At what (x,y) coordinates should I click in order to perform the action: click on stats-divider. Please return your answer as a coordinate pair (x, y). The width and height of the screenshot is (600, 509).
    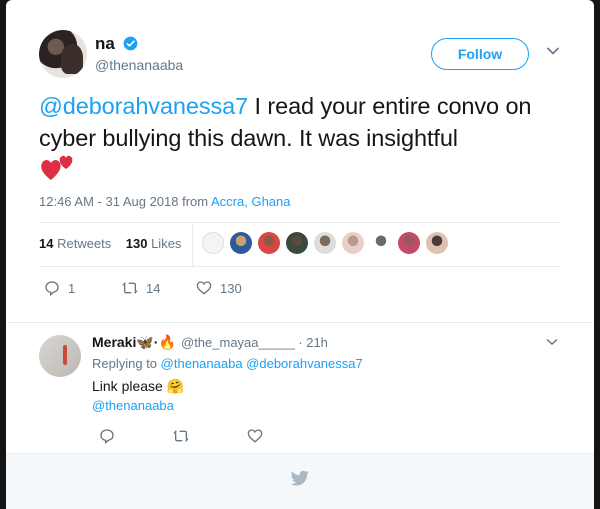
    Looking at the image, I should click on (192, 245).